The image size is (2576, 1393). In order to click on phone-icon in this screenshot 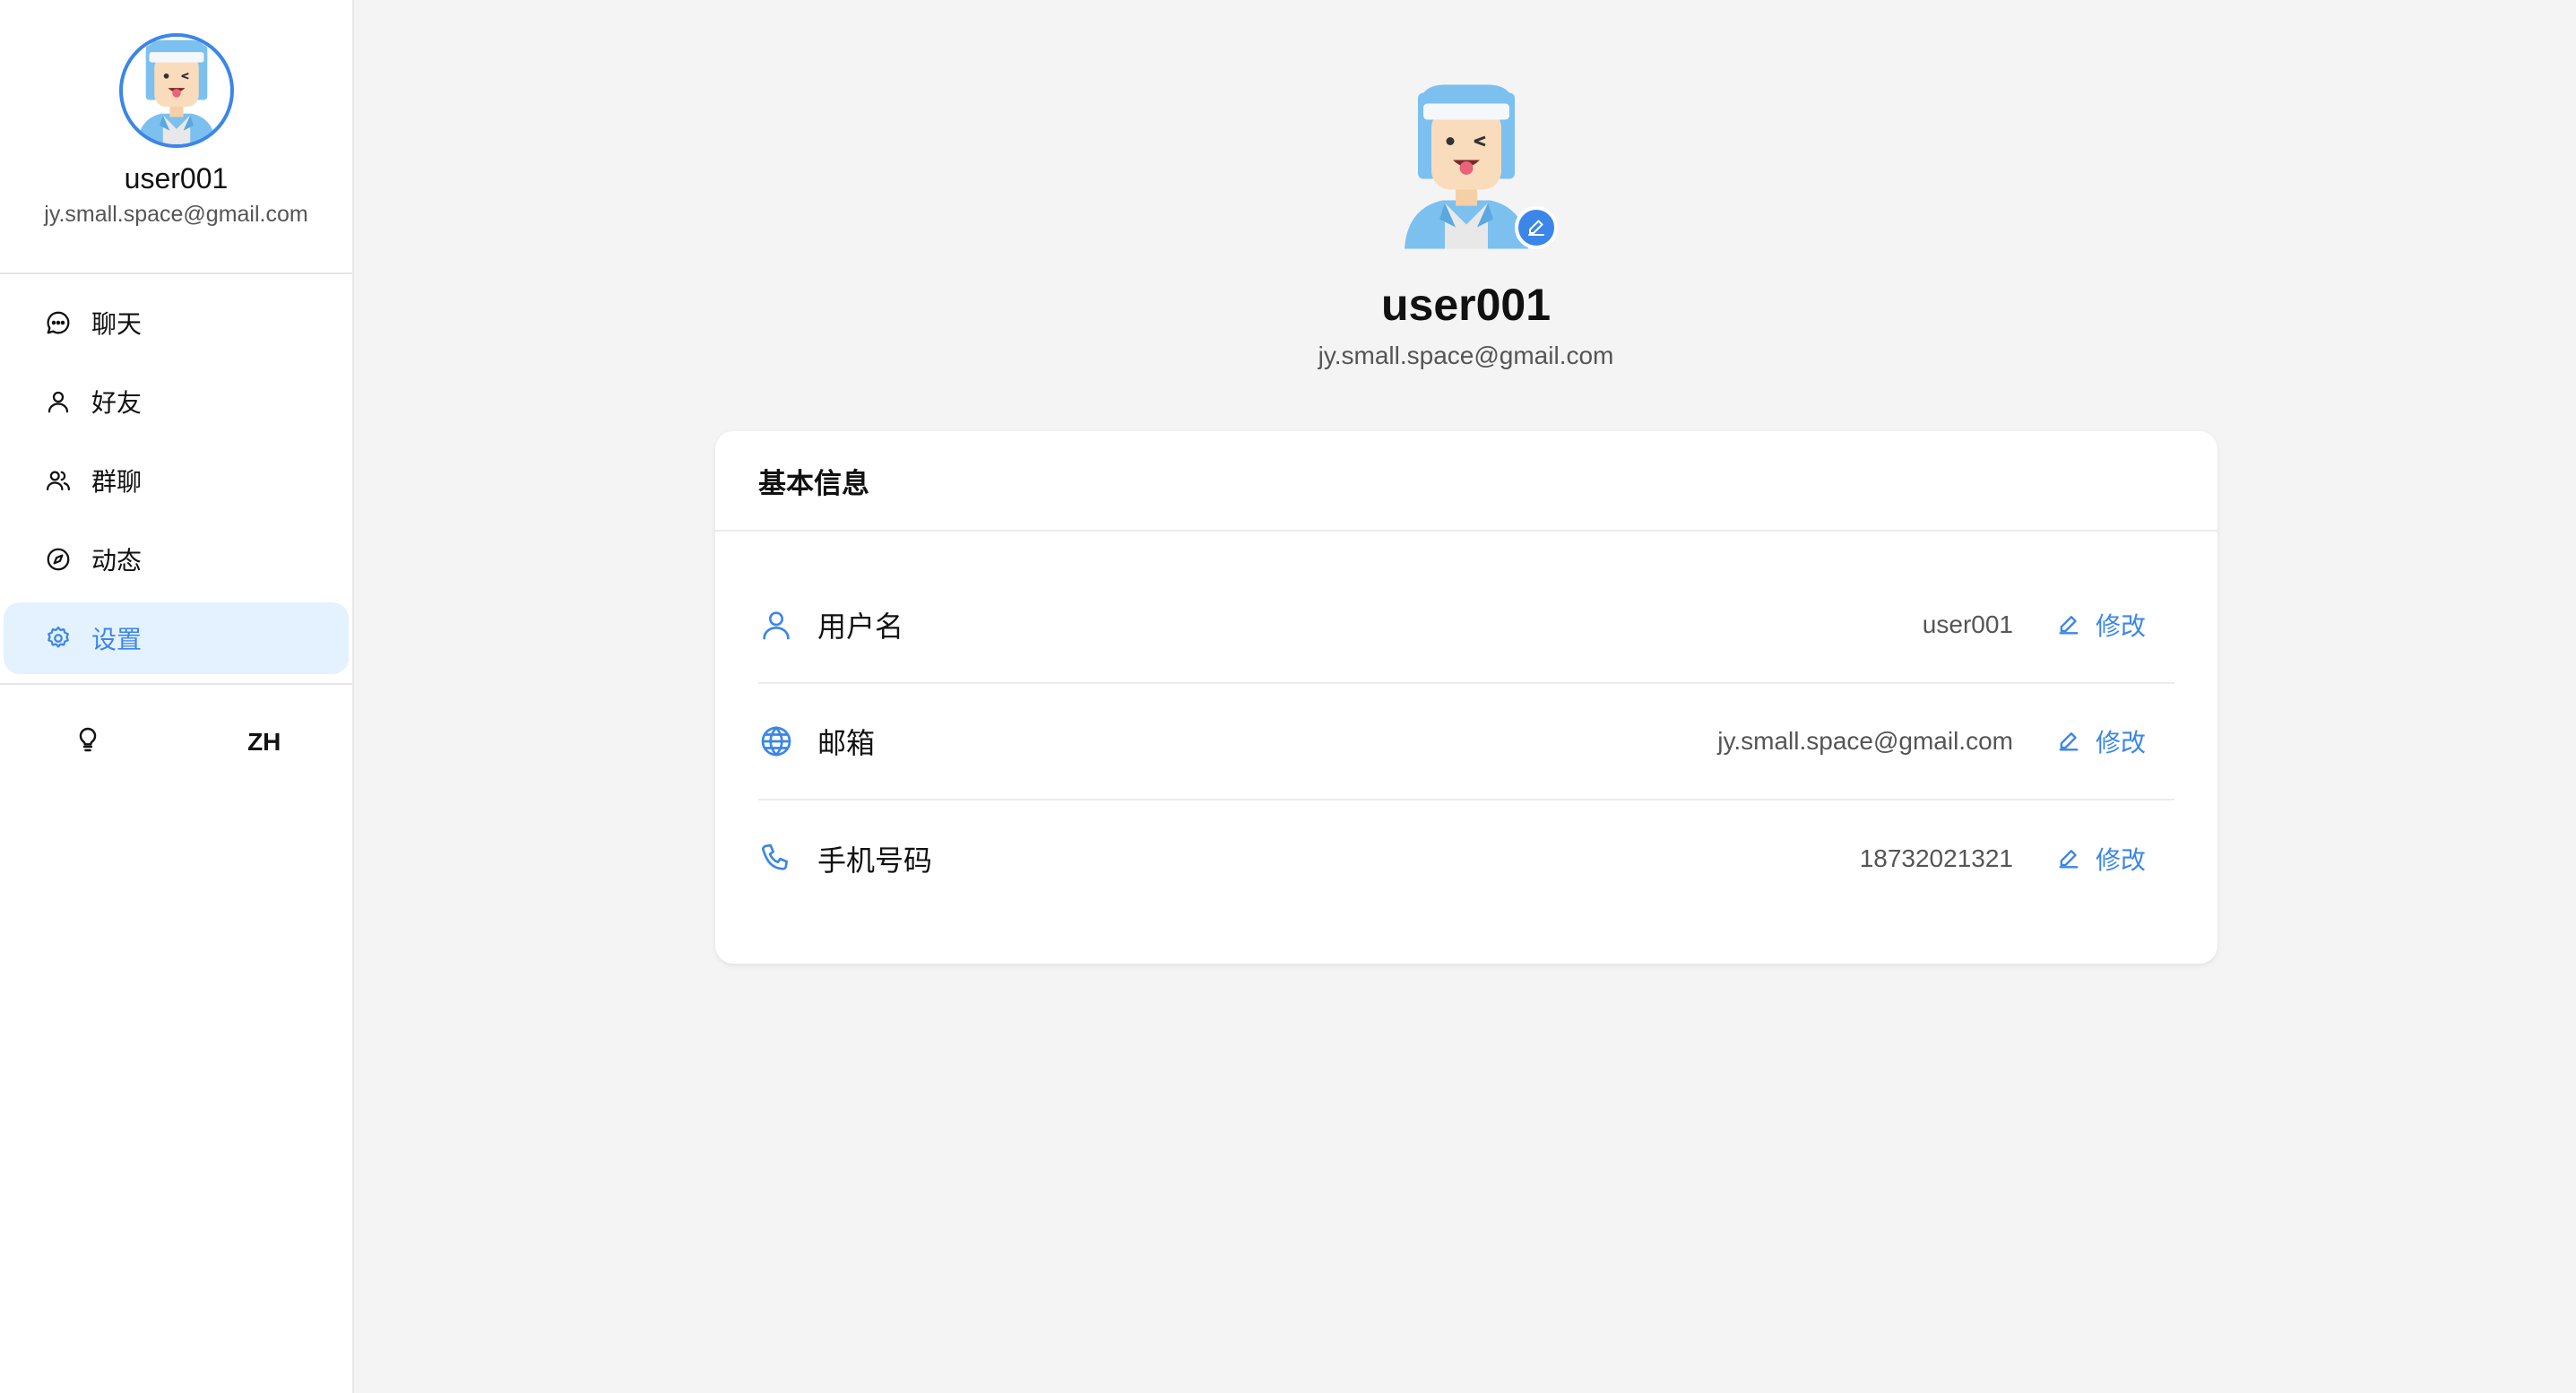, I will do `click(776, 859)`.